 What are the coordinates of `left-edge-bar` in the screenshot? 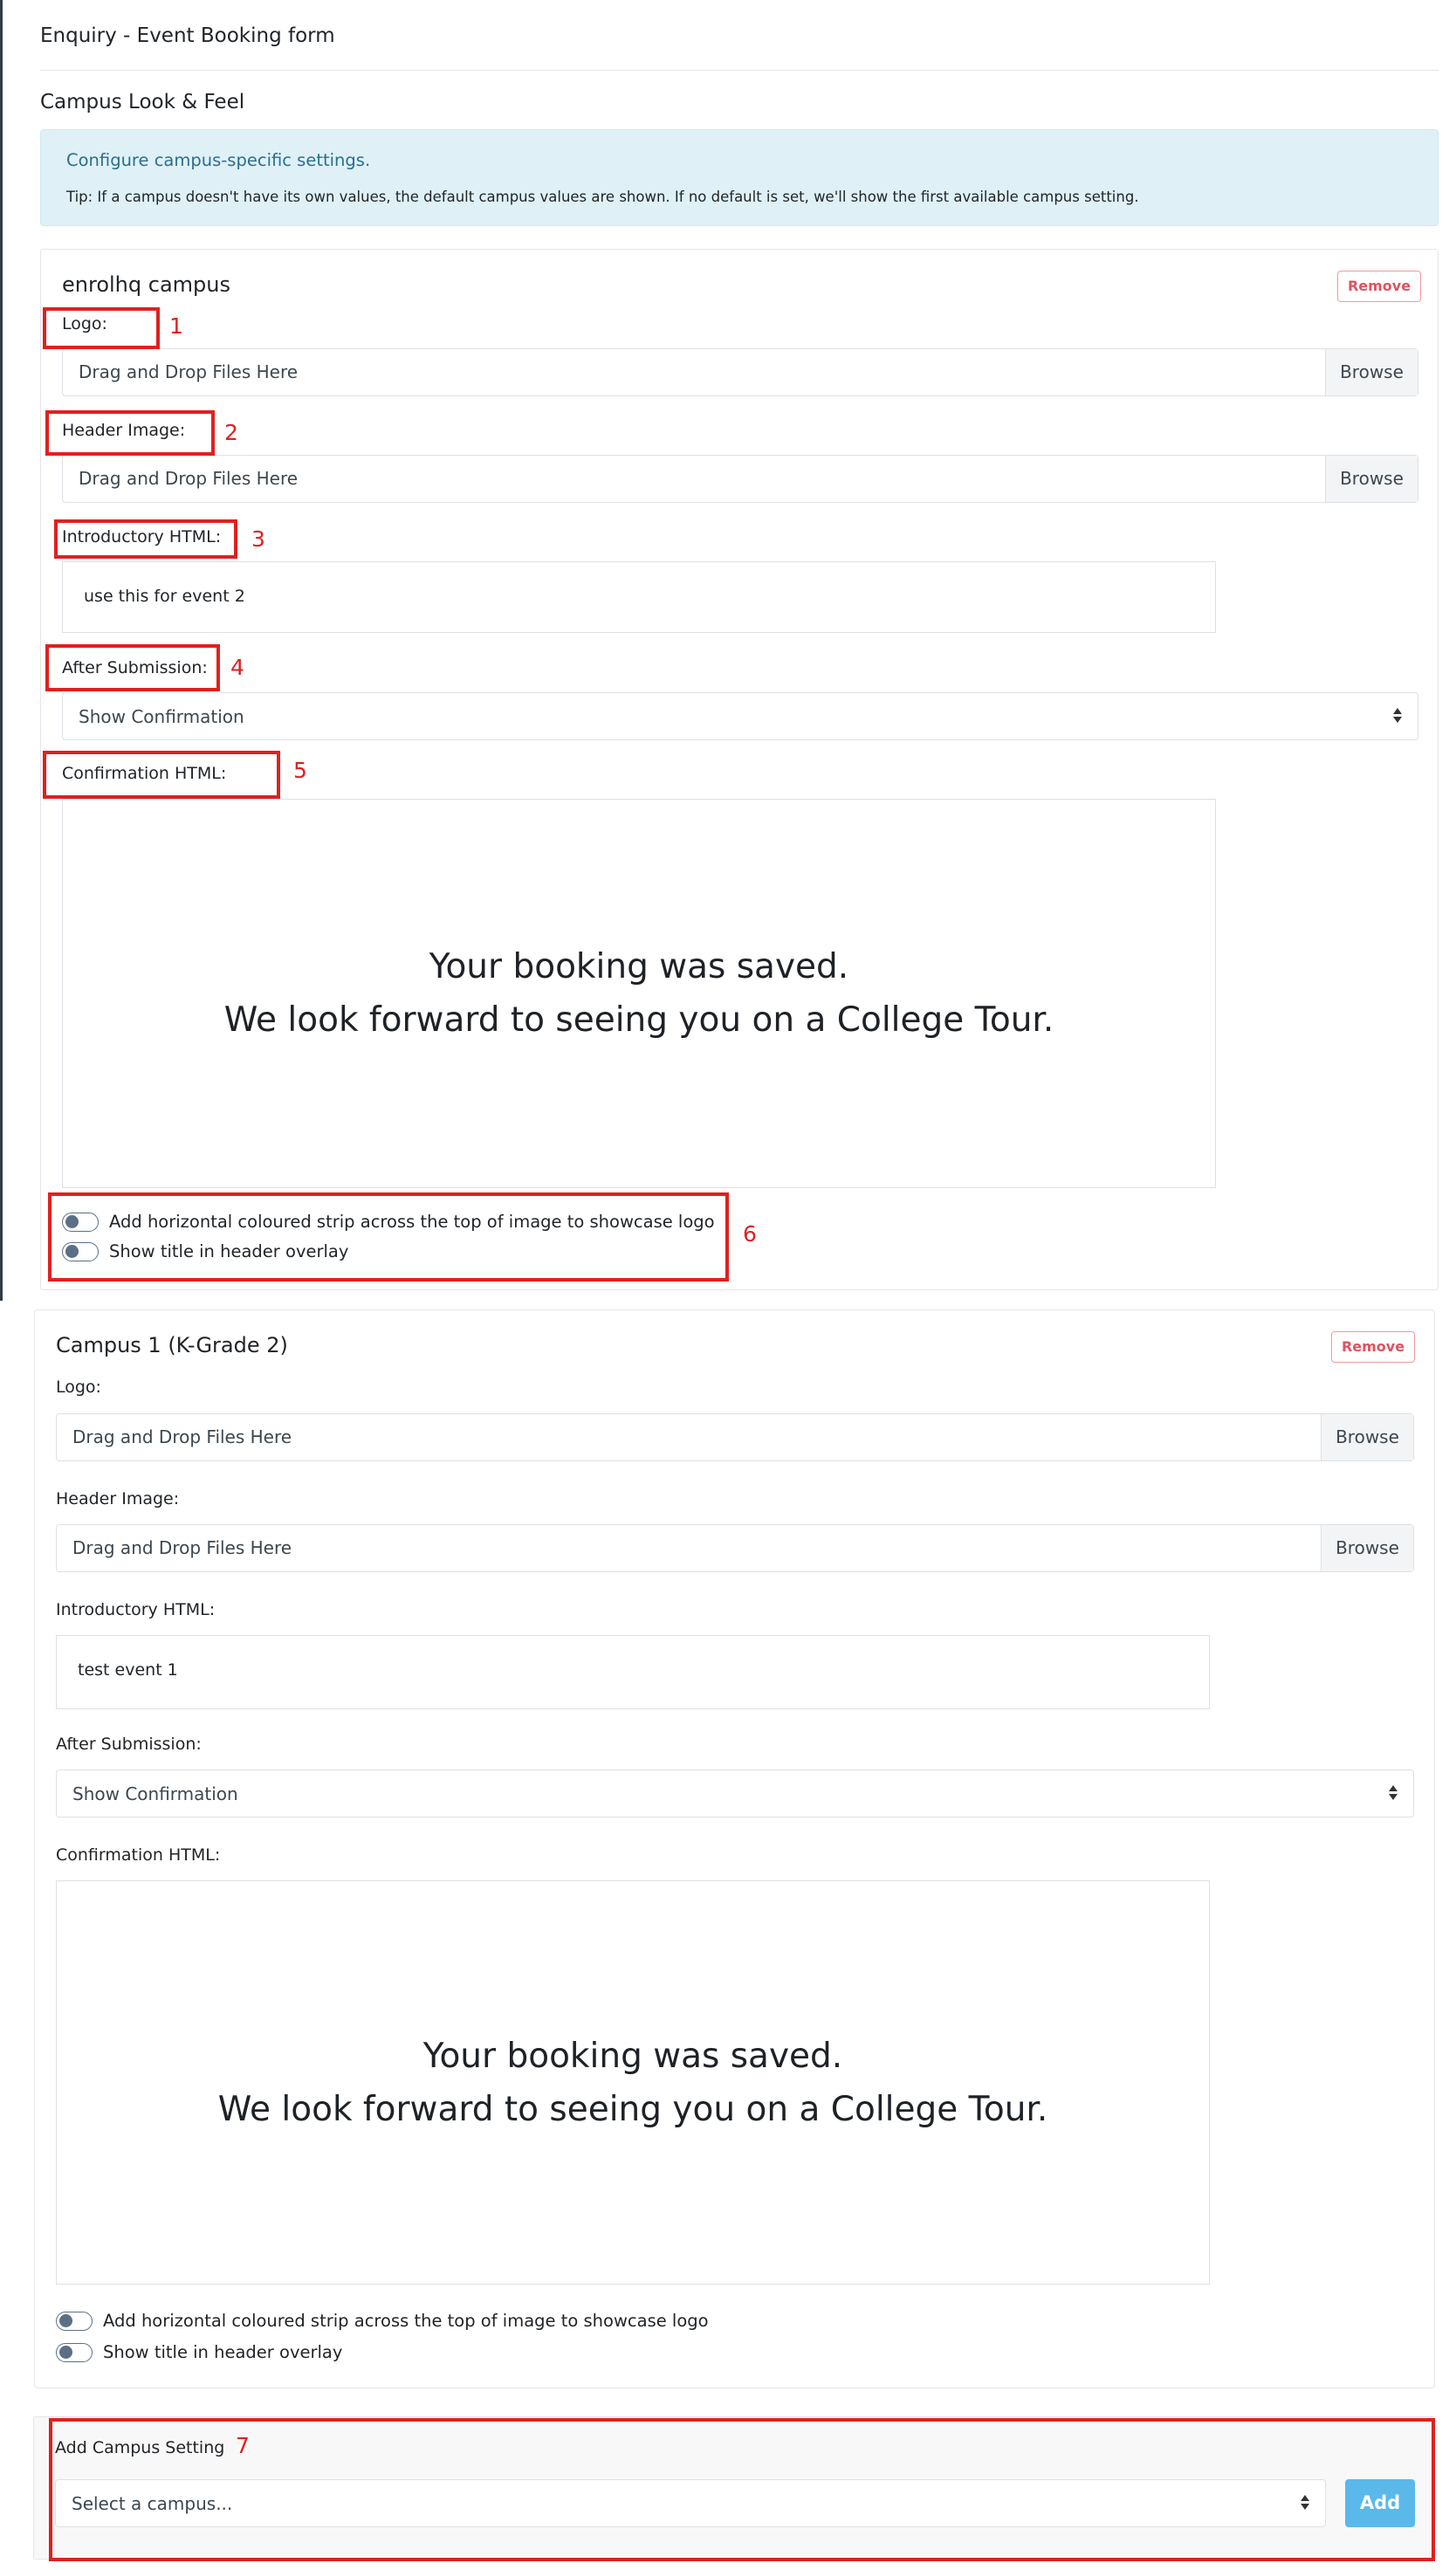 It's located at (1, 650).